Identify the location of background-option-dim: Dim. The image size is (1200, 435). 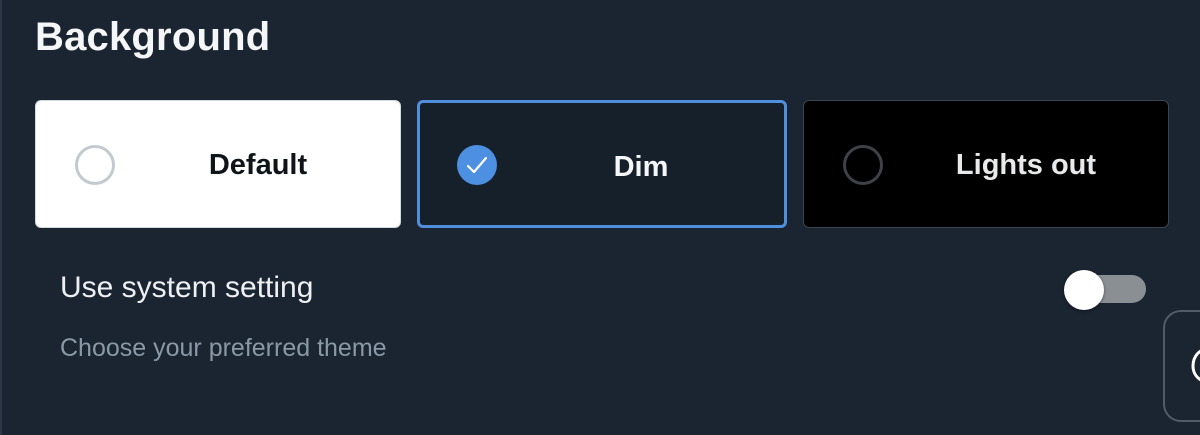
(602, 164).